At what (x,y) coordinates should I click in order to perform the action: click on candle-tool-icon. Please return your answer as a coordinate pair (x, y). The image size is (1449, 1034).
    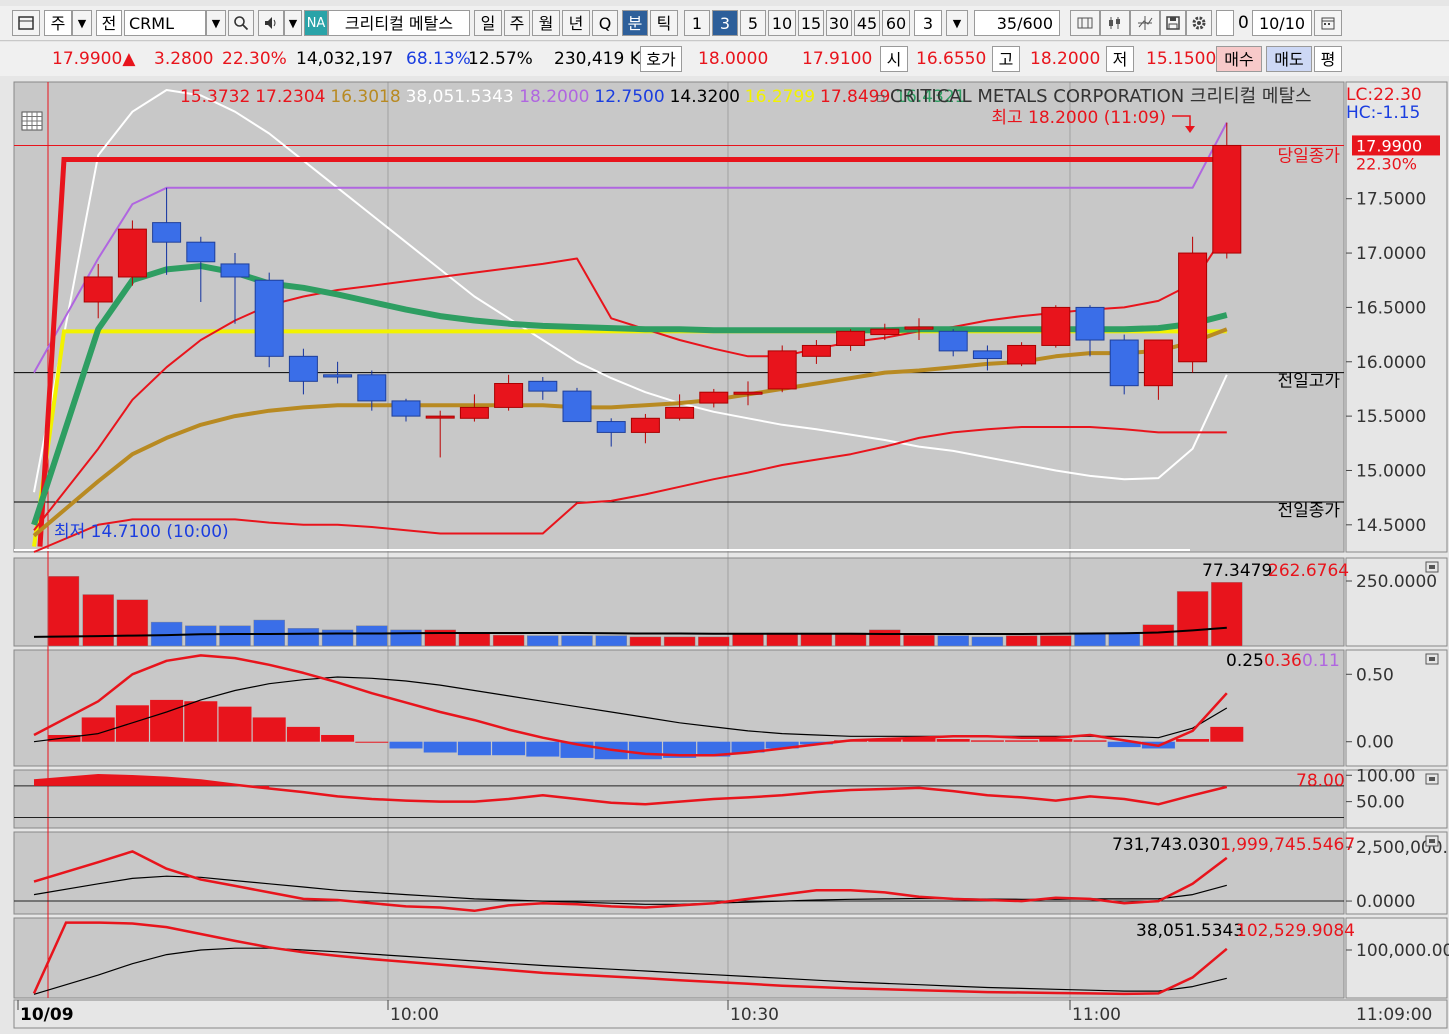
    Looking at the image, I should click on (1115, 23).